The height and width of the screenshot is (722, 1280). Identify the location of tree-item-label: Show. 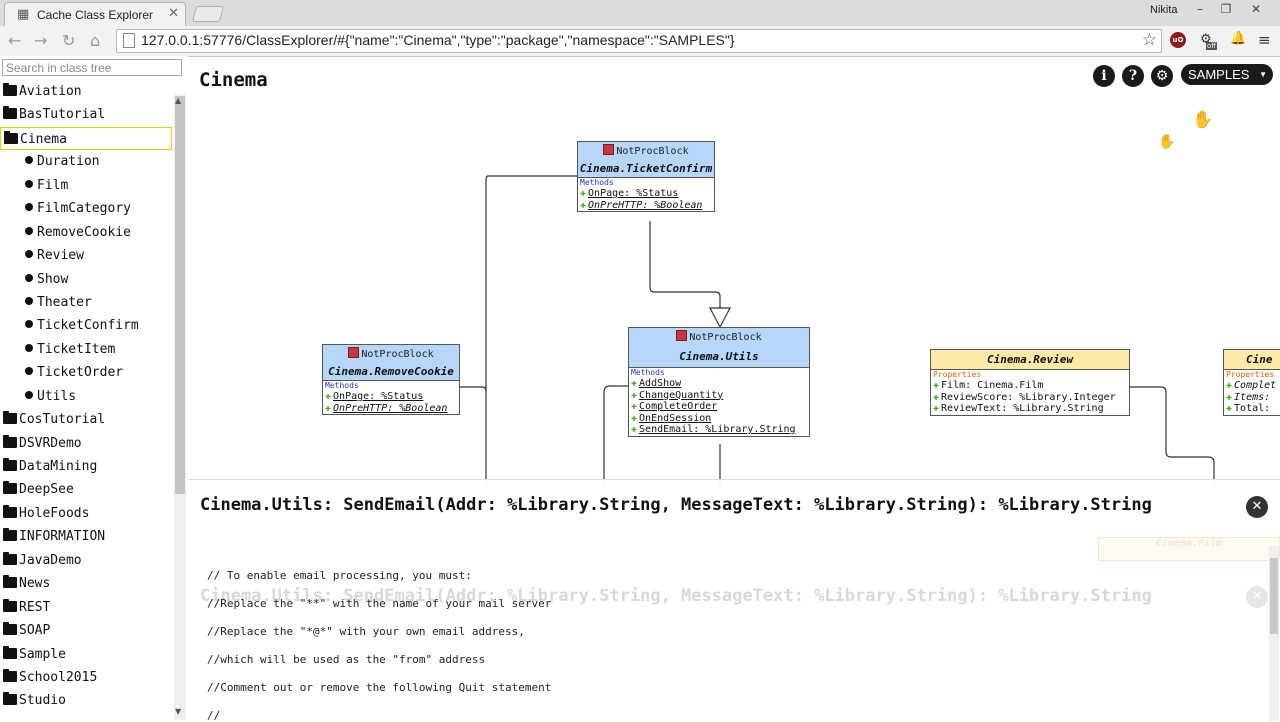
(53, 279).